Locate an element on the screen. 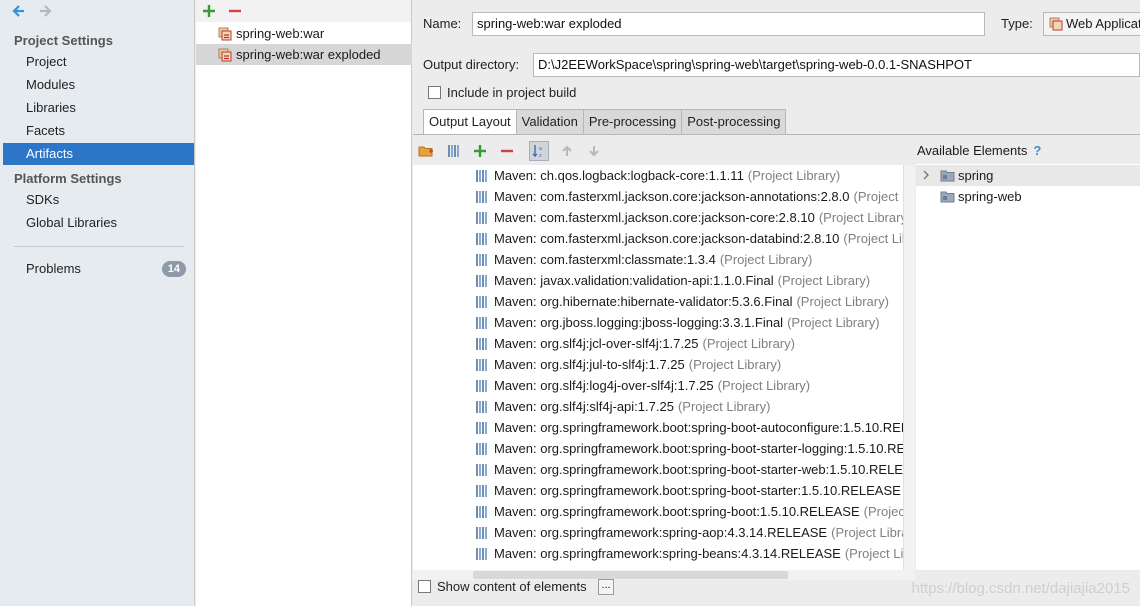 Image resolution: width=1140 pixels, height=606 pixels. available-elements-title: Available Elements is located at coordinates (972, 150).